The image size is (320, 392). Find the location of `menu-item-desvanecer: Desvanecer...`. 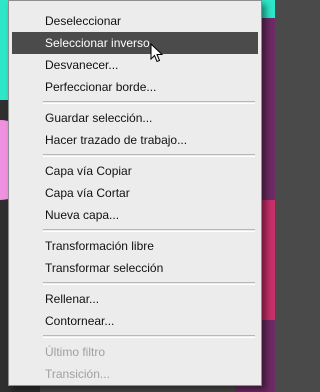

menu-item-desvanecer: Desvanecer... is located at coordinates (135, 65).